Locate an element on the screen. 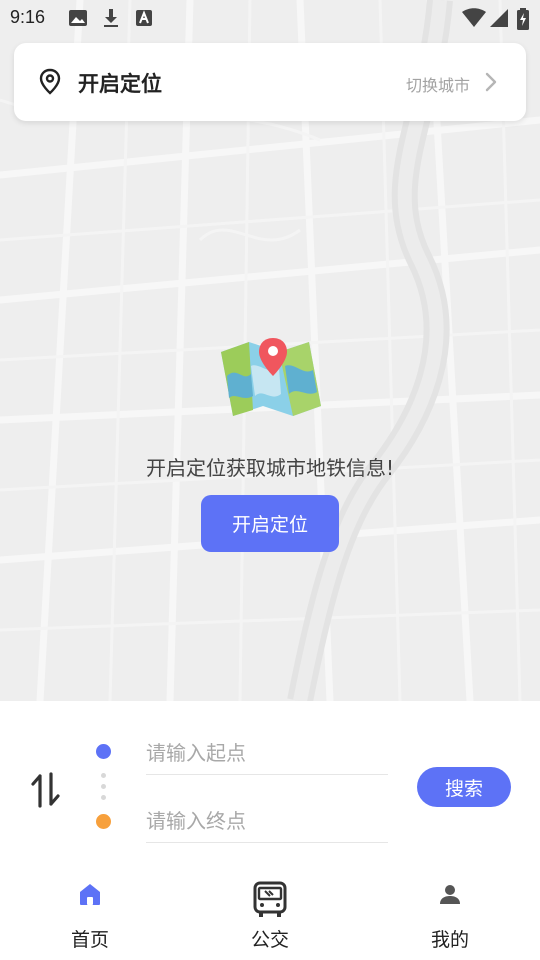 The width and height of the screenshot is (540, 960). home-icon is located at coordinates (90, 894).